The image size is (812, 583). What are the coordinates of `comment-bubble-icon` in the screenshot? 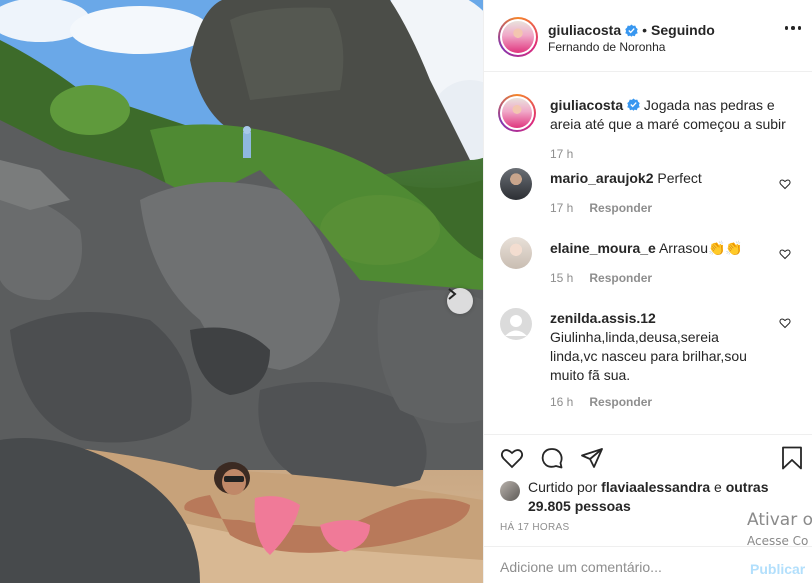 It's located at (552, 458).